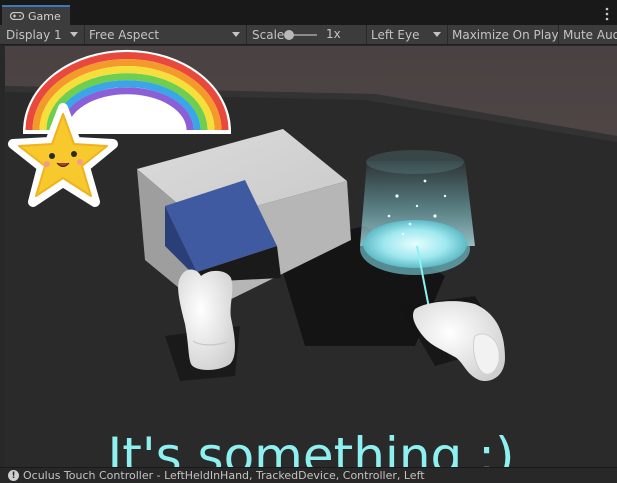 Image resolution: width=617 pixels, height=483 pixels. I want to click on tab-game: Game, so click(36, 15).